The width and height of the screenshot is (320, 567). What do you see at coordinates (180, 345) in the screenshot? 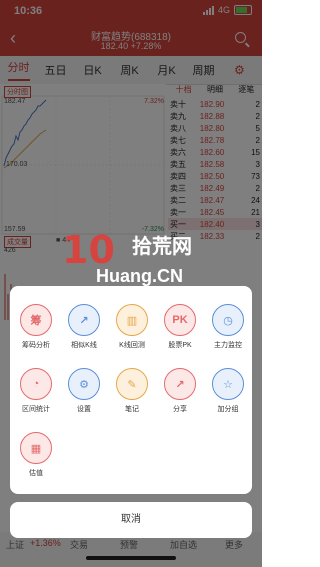
I see `menu-item-label: 股票PK` at bounding box center [180, 345].